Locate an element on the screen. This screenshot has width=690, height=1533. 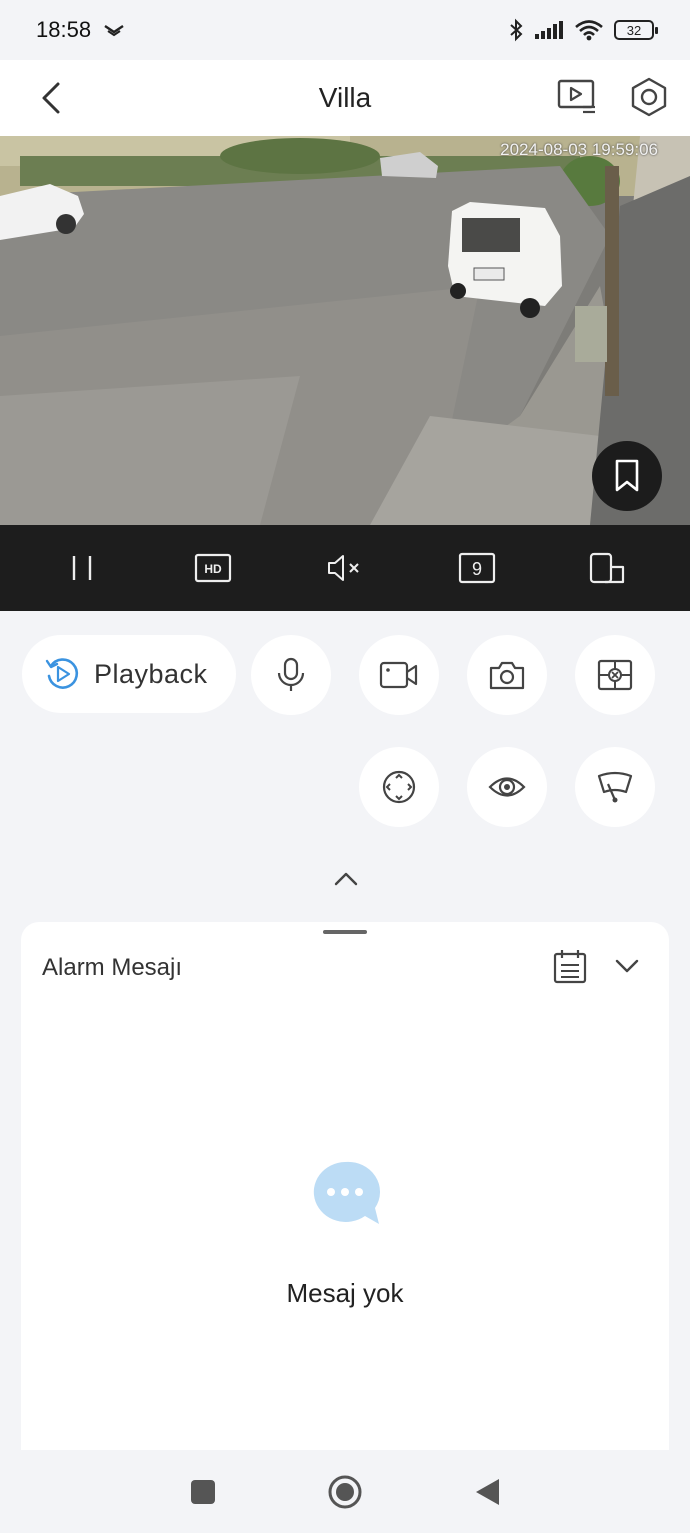
video-timestamp: 2024-08-03 19:59:06 is located at coordinates (579, 149).